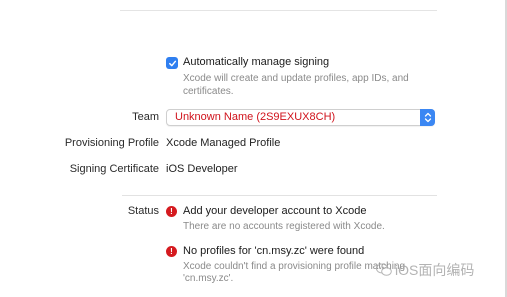 This screenshot has height=297, width=507. Describe the element at coordinates (279, 195) in the screenshot. I see `section-divider` at that location.